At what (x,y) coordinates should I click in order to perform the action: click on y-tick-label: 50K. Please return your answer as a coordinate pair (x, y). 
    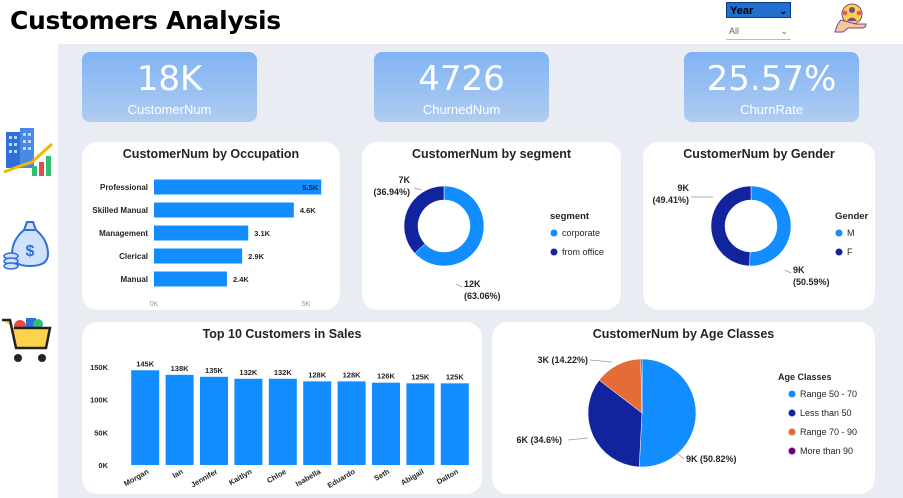
    Looking at the image, I should click on (101, 432).